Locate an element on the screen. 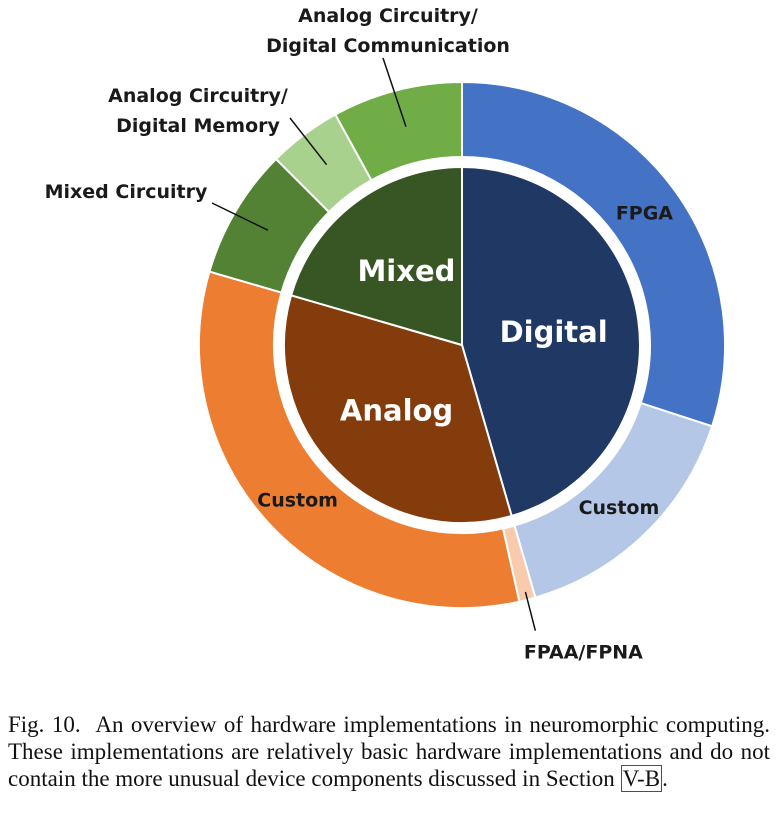  inner-label-analog: Analog is located at coordinates (396, 410).